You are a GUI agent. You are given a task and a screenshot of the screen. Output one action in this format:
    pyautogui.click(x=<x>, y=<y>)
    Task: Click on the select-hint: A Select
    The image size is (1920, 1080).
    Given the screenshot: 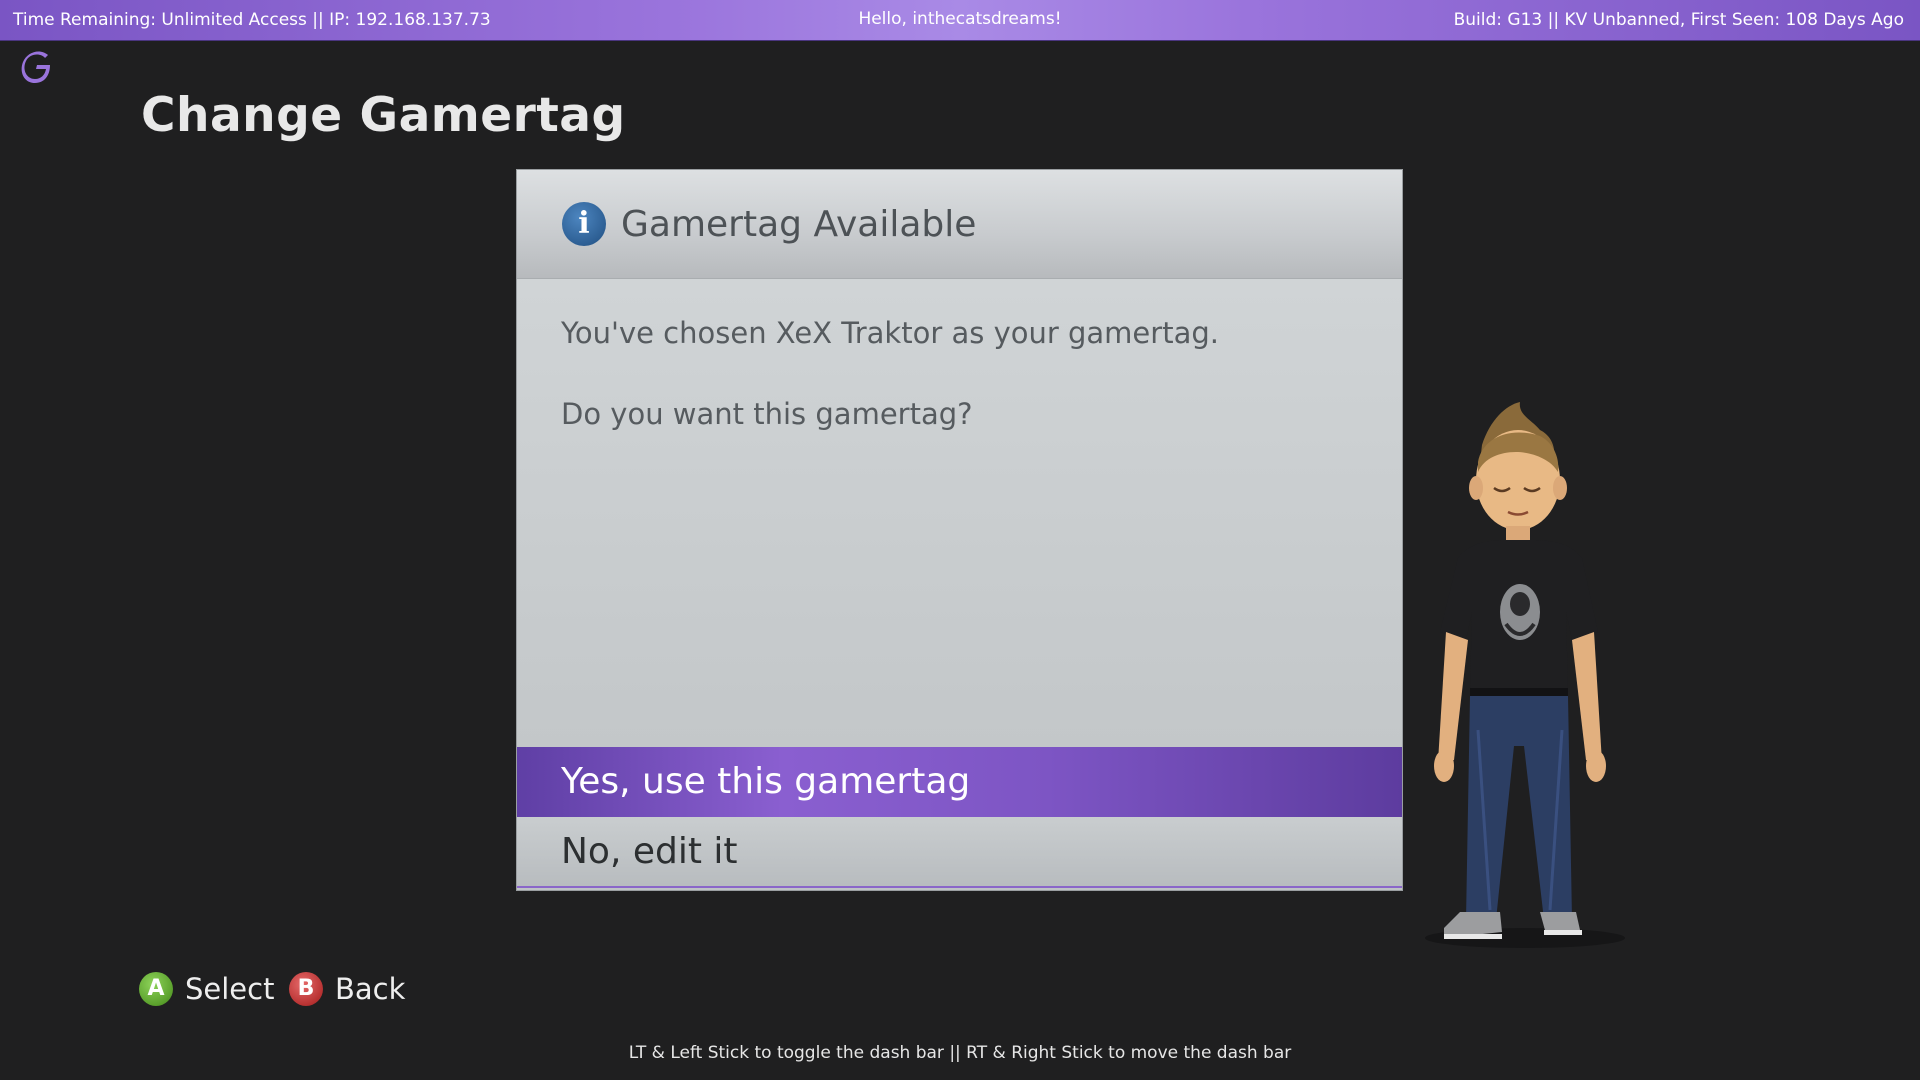 What is the action you would take?
    pyautogui.click(x=206, y=989)
    